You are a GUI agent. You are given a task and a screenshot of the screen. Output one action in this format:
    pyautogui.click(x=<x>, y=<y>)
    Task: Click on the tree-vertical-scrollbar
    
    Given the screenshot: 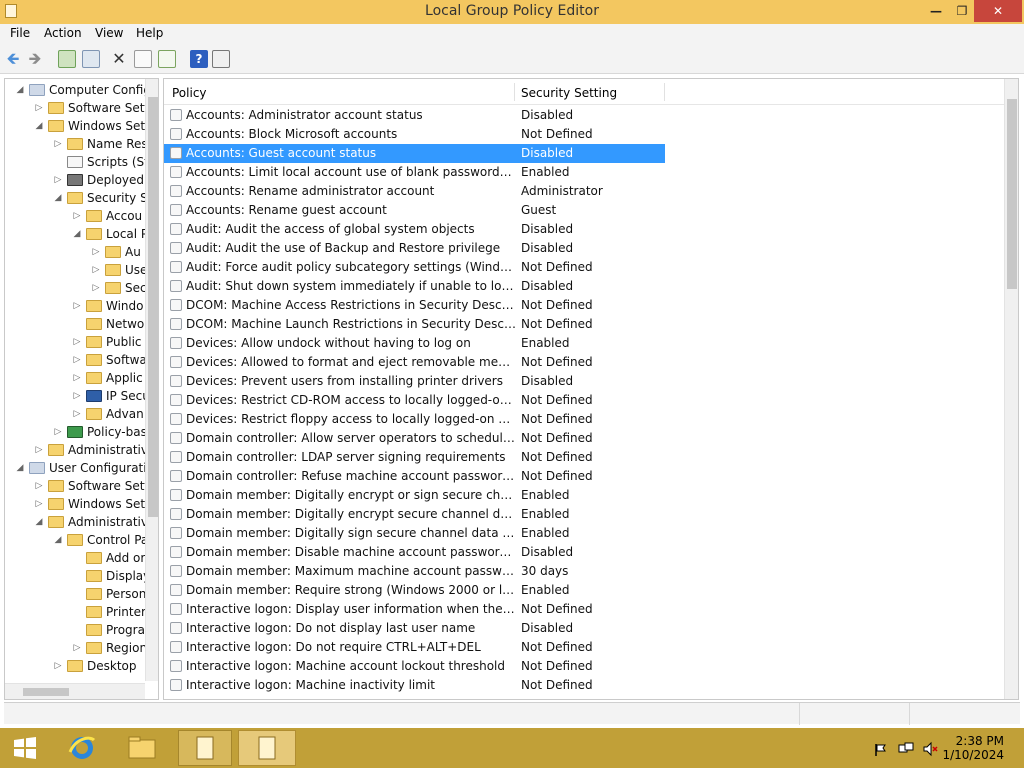 What is the action you would take?
    pyautogui.click(x=151, y=380)
    